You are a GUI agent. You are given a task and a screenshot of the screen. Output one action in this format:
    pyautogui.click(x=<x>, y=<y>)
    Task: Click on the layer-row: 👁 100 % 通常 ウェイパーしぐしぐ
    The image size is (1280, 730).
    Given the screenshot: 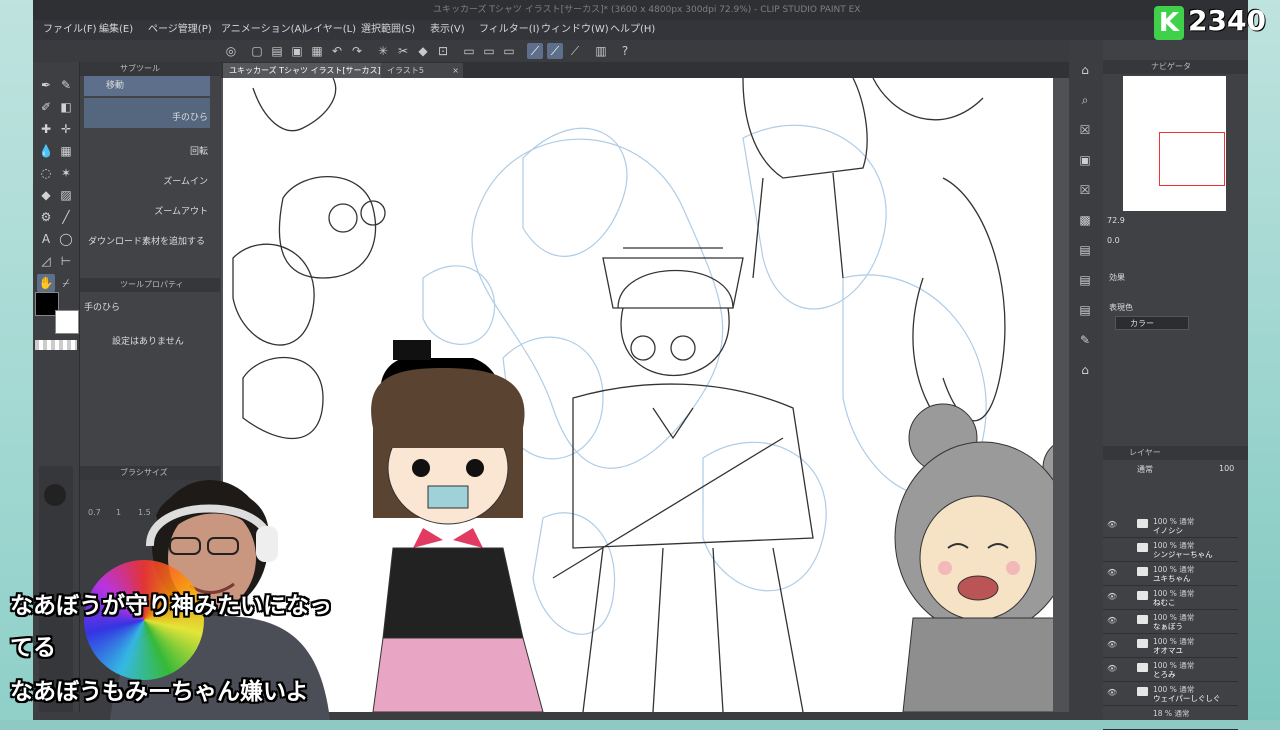 What is the action you would take?
    pyautogui.click(x=1170, y=694)
    